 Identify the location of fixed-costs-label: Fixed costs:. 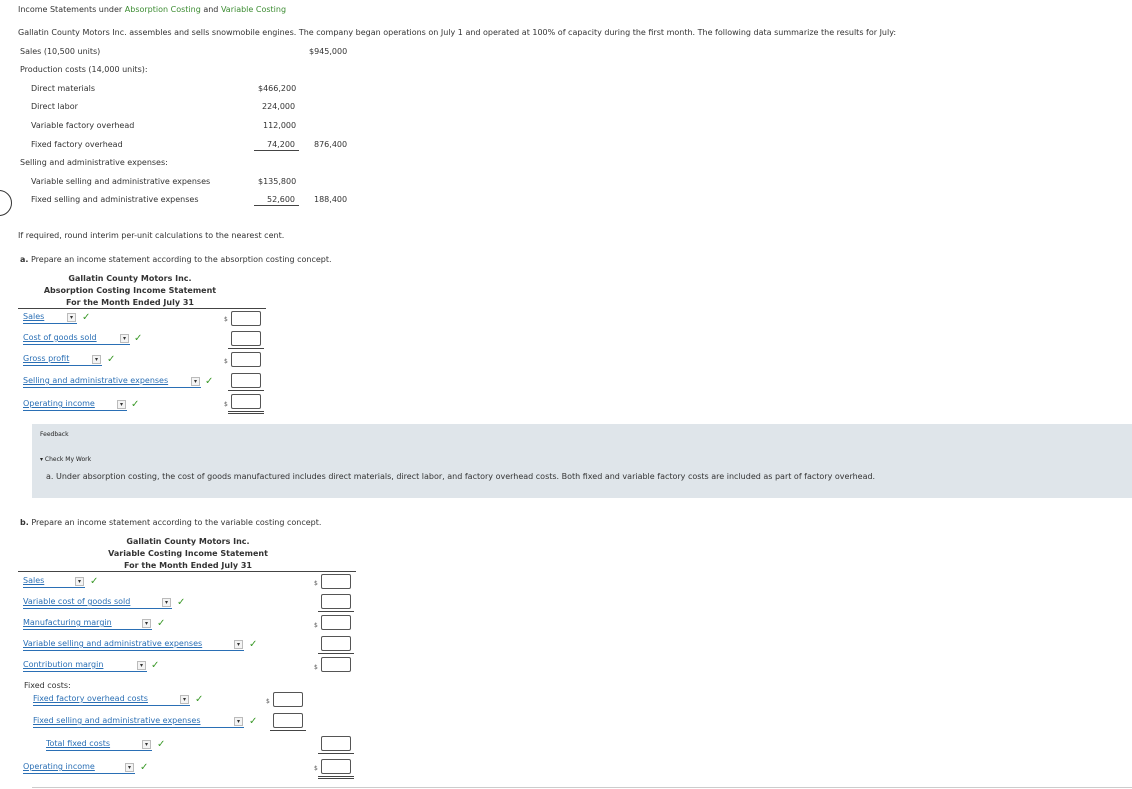
(47, 685).